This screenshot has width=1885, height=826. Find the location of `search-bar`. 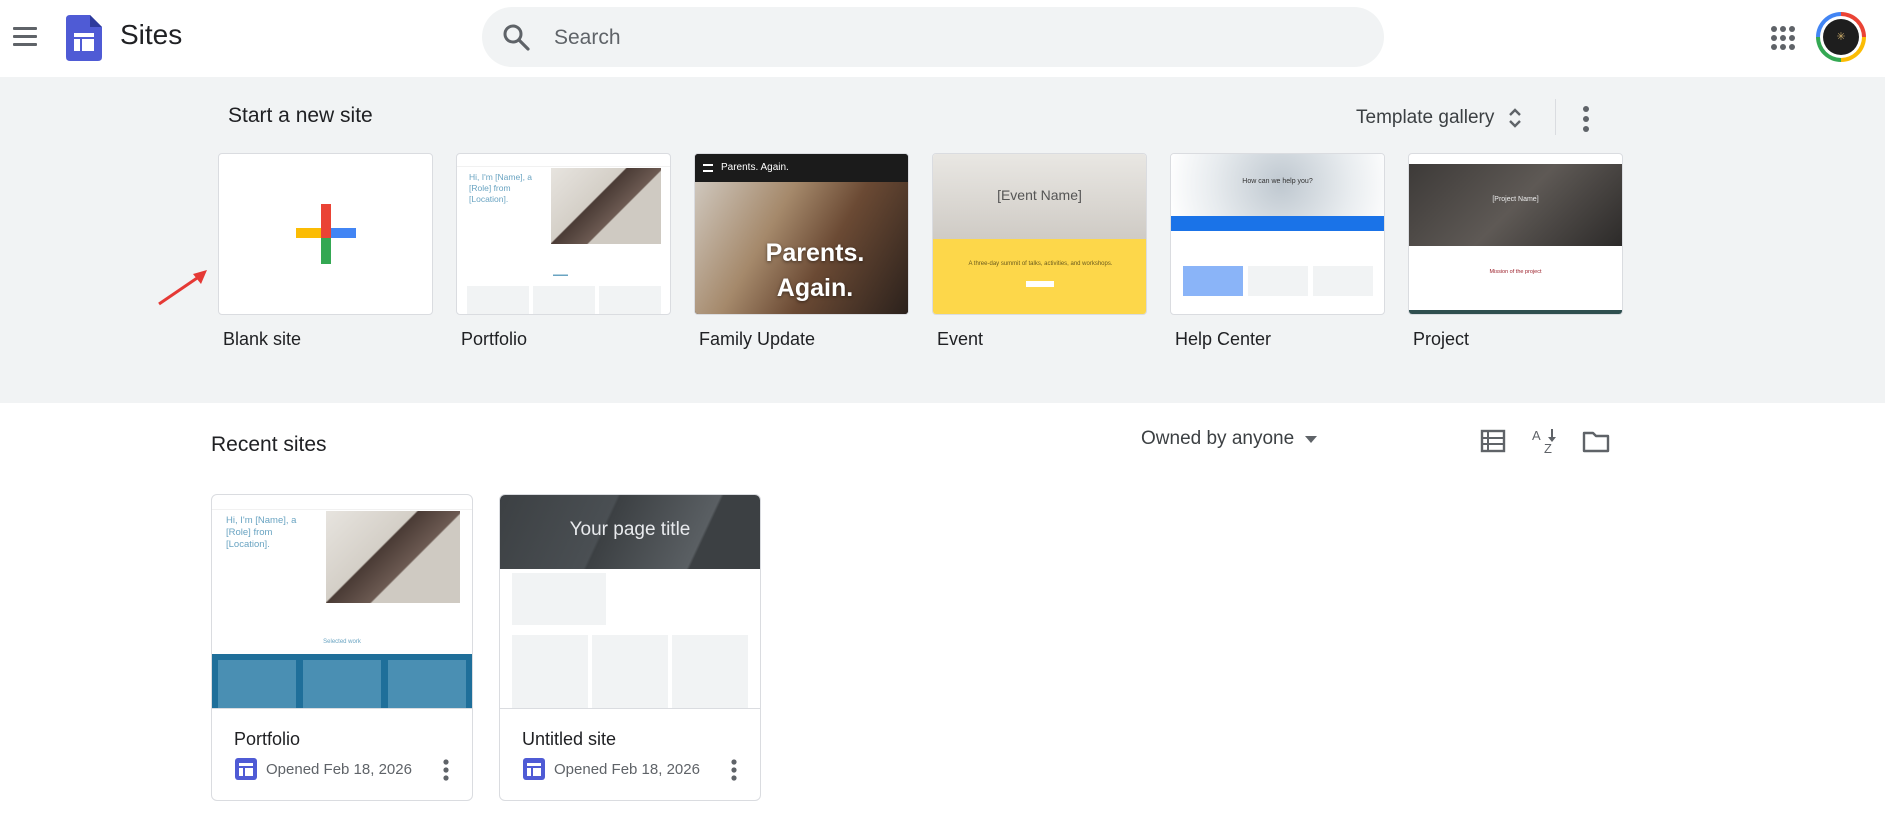

search-bar is located at coordinates (933, 37).